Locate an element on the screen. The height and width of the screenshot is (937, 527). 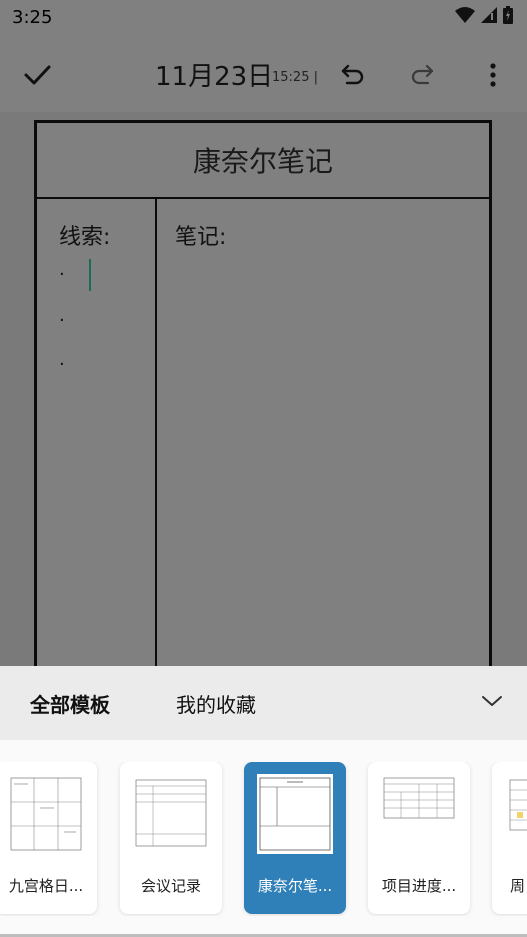
notes-label: 笔记: is located at coordinates (201, 237).